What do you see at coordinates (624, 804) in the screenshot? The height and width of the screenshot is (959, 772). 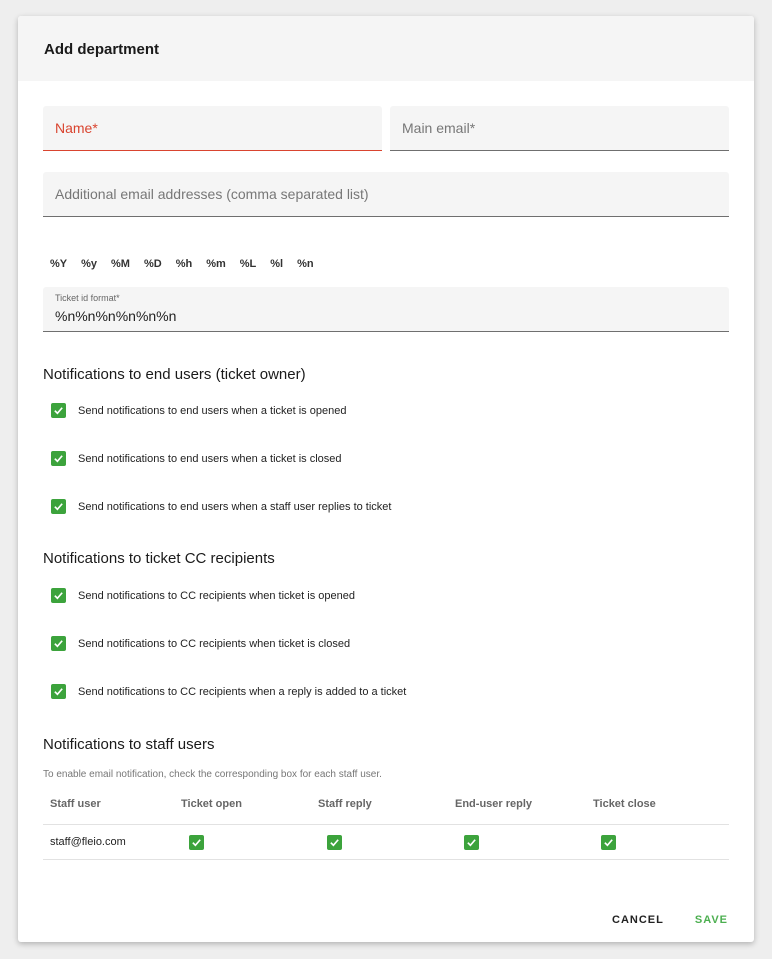 I see `column-header: Ticket close` at bounding box center [624, 804].